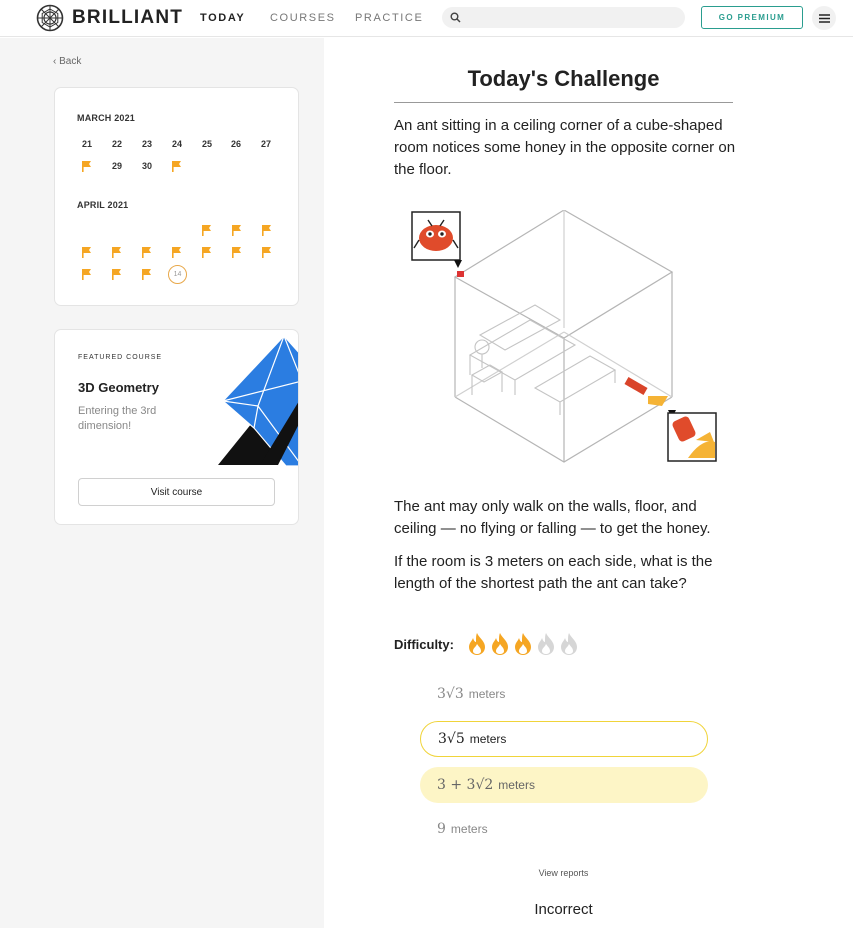 The width and height of the screenshot is (853, 928). Describe the element at coordinates (176, 492) in the screenshot. I see `visit-course-button: Visit course` at that location.